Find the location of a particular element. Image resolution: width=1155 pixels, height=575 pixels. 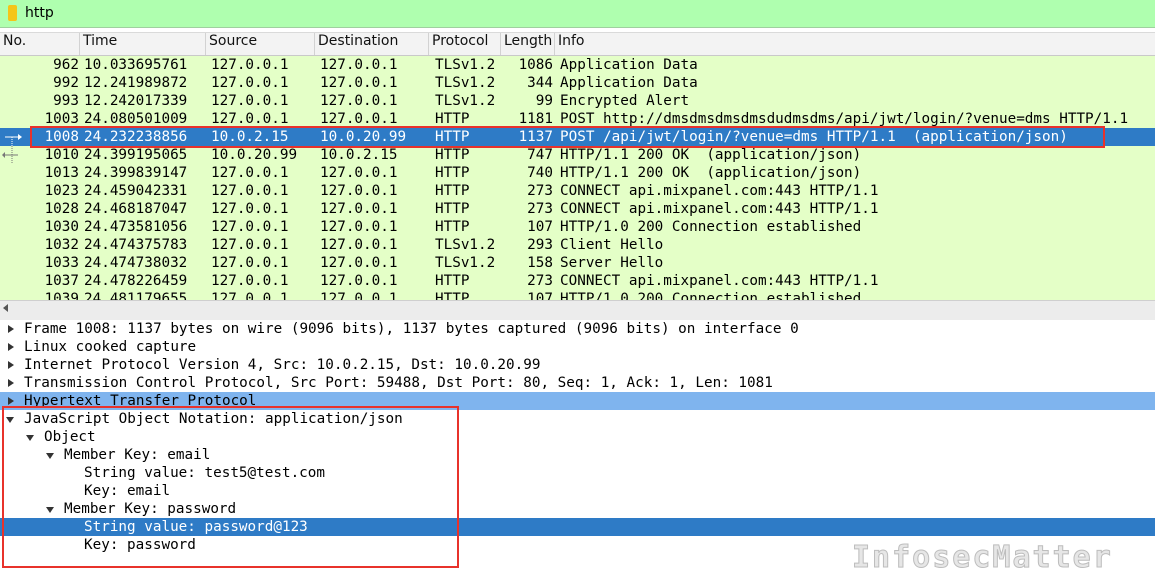

detail-tree-item: Key: email is located at coordinates (577, 491).